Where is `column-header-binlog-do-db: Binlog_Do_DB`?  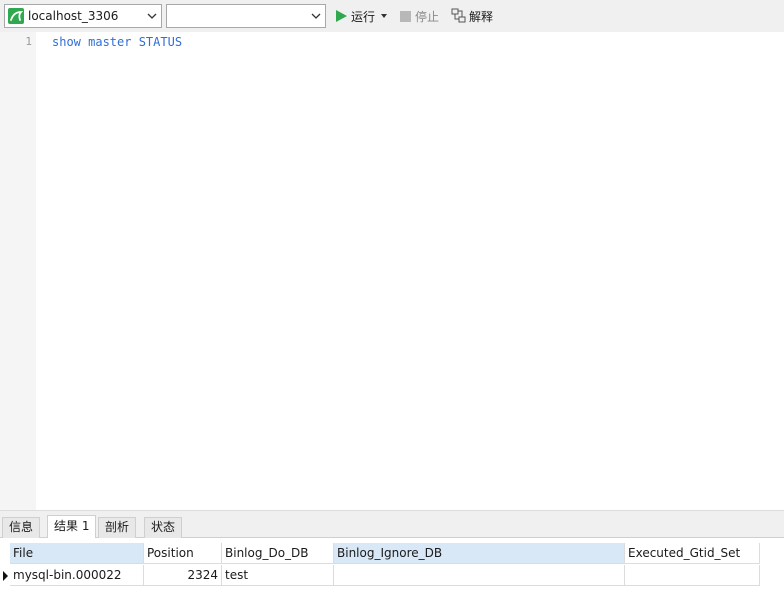 column-header-binlog-do-db: Binlog_Do_DB is located at coordinates (278, 553).